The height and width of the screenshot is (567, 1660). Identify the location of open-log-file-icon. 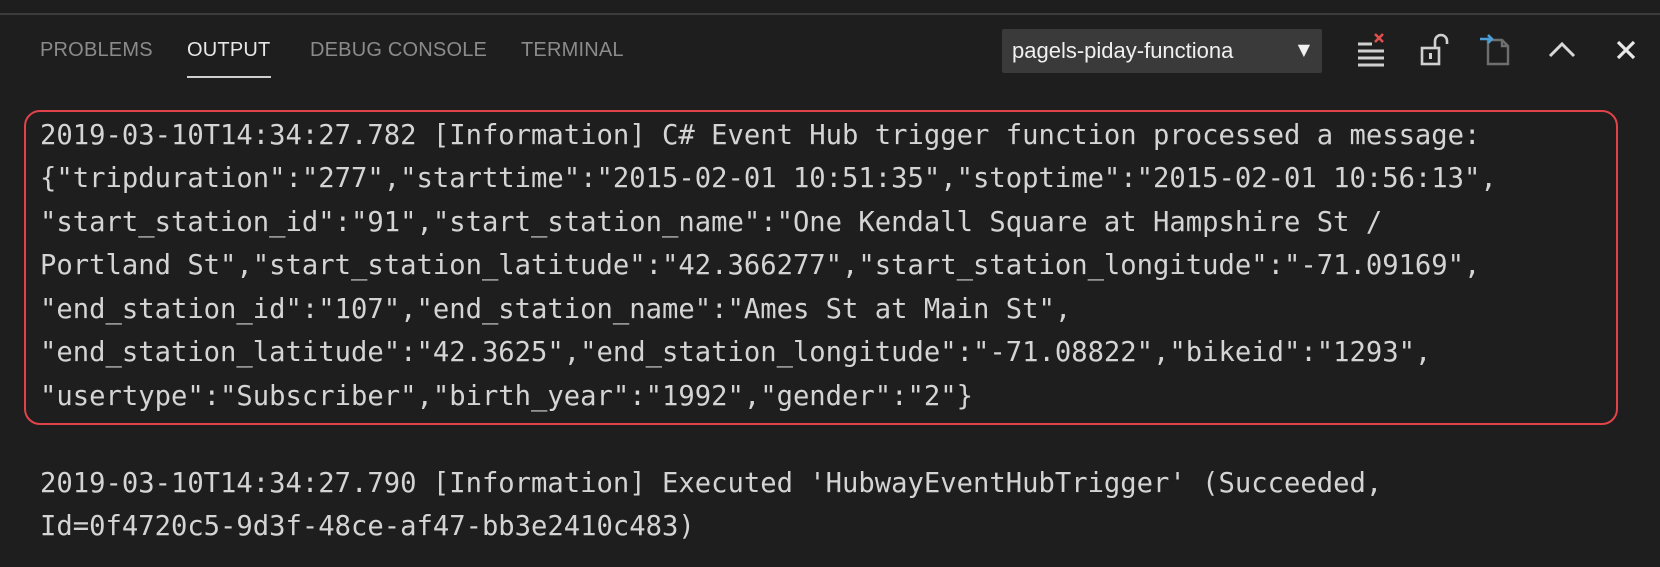
(1496, 50).